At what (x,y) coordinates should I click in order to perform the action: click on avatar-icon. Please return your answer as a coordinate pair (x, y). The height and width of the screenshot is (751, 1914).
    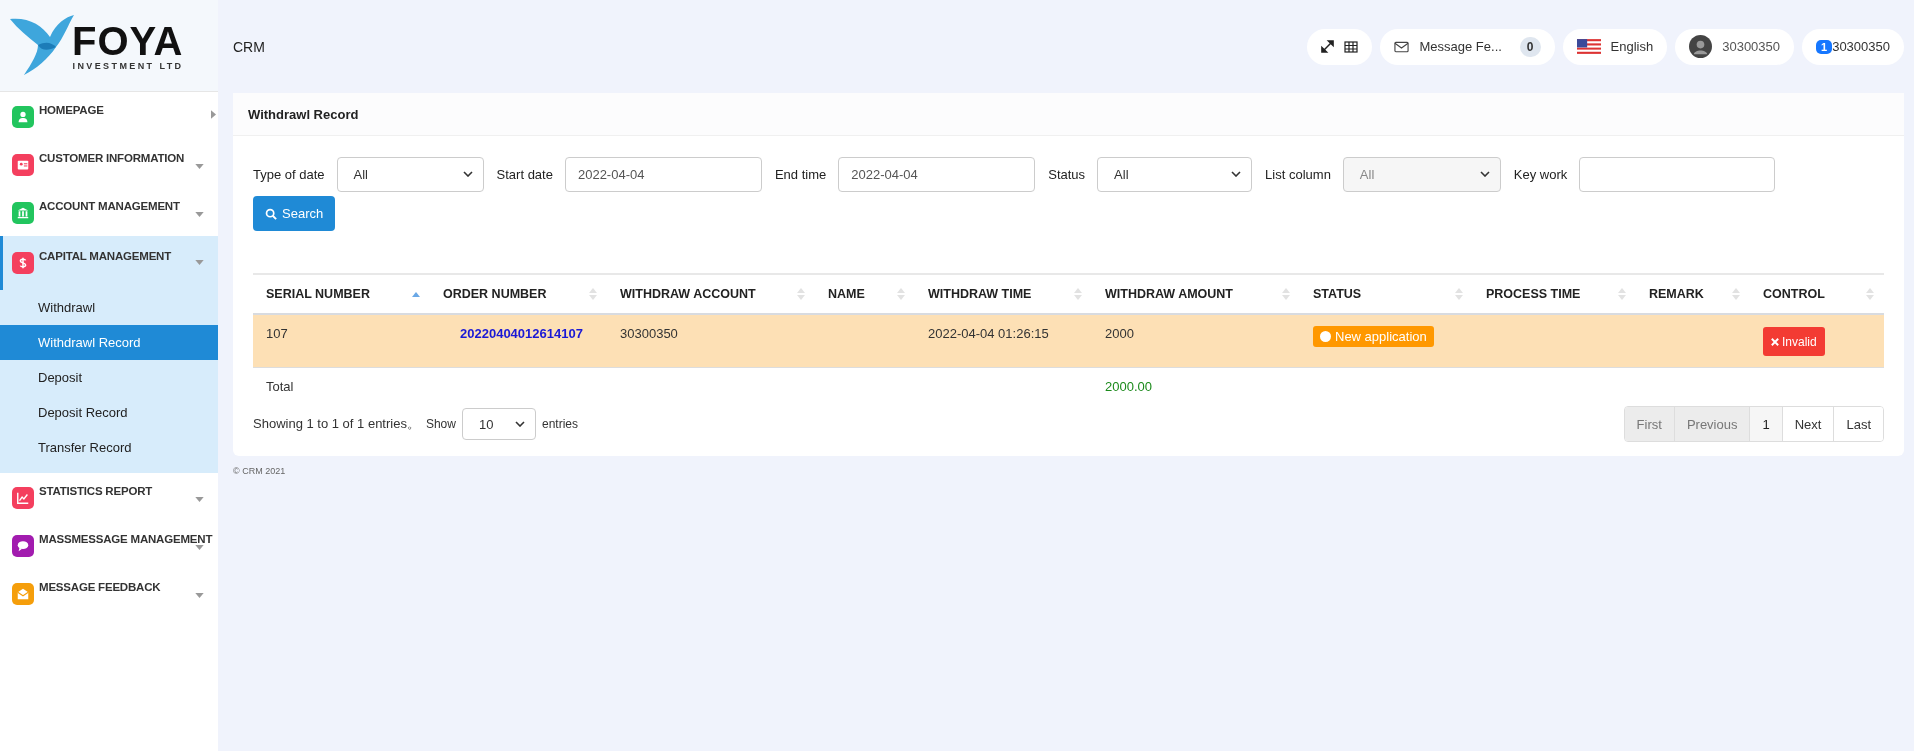
    Looking at the image, I should click on (1701, 46).